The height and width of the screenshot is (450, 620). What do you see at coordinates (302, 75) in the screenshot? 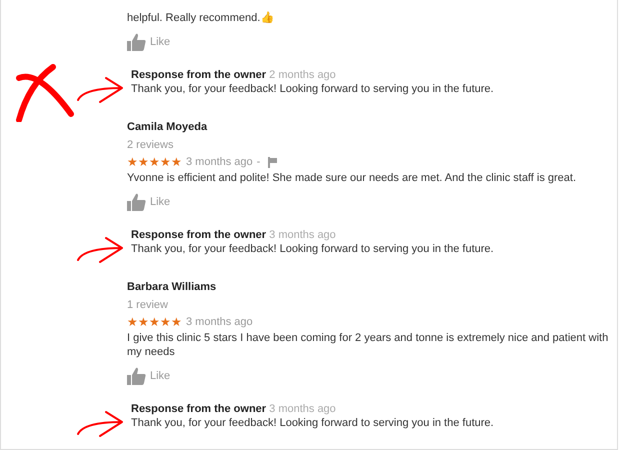
I see `response-time: 2 months ago` at bounding box center [302, 75].